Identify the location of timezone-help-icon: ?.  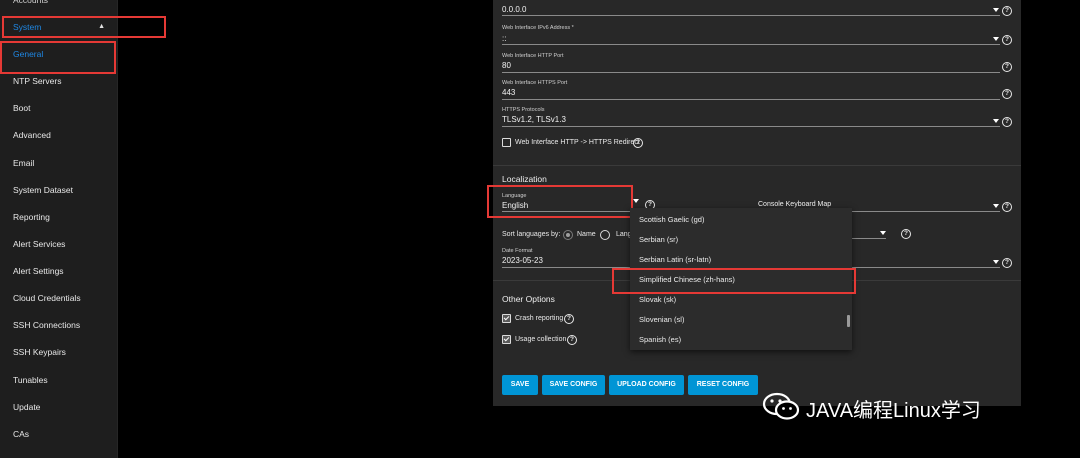
(906, 234).